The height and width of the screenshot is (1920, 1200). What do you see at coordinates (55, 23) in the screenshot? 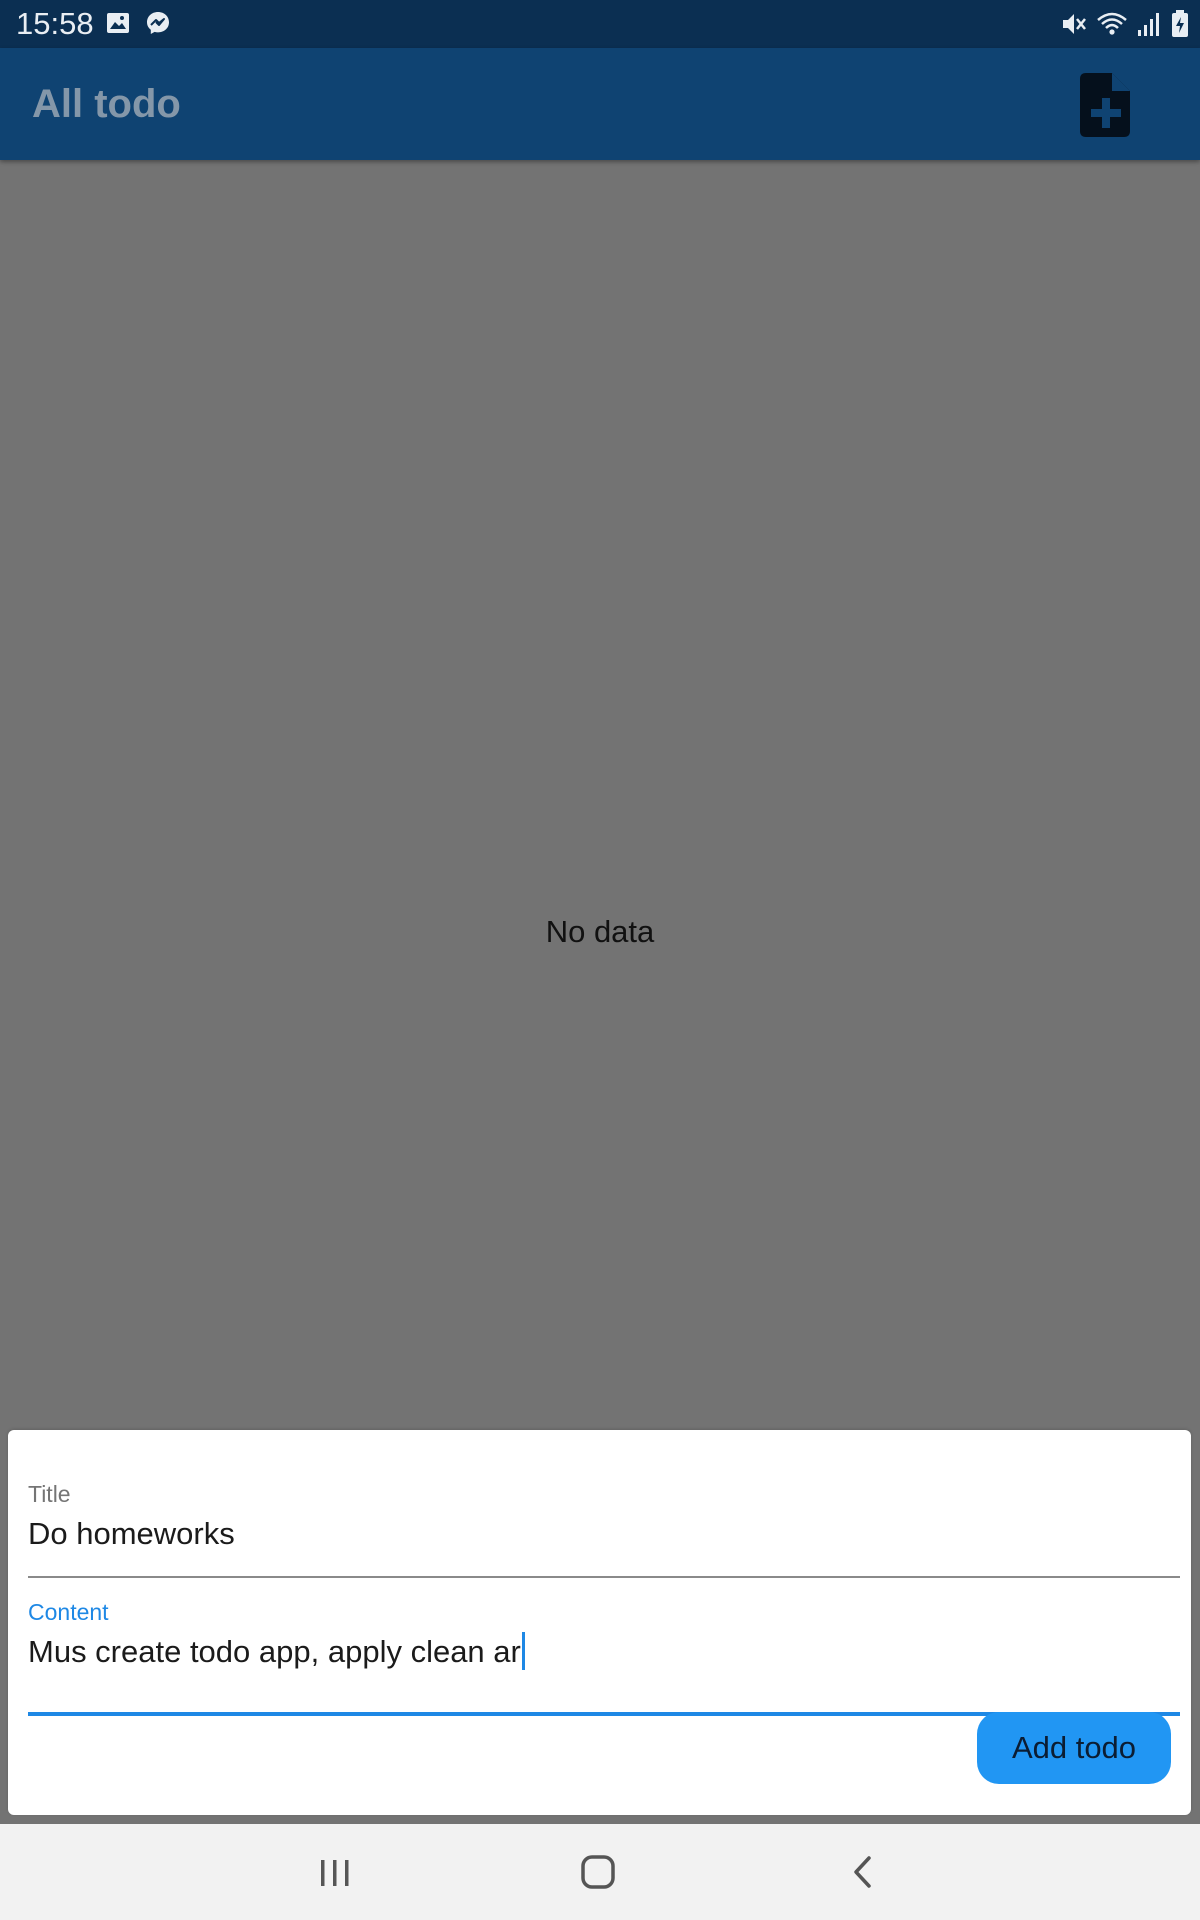
I see `status-time: 15:58` at bounding box center [55, 23].